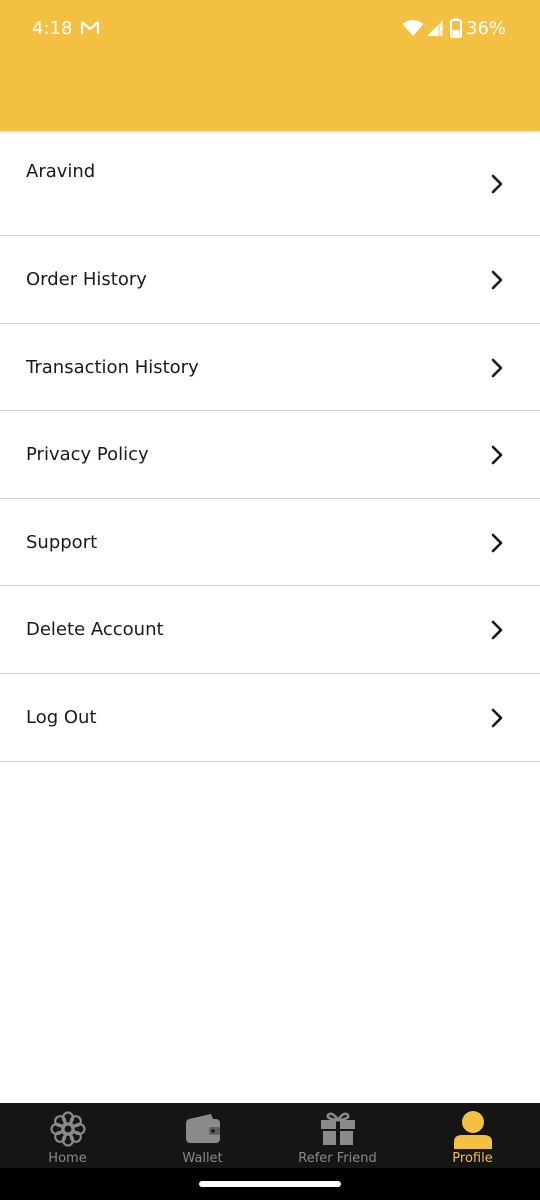 The width and height of the screenshot is (540, 1200). I want to click on nav-item-wallet: Wallet, so click(202, 1135).